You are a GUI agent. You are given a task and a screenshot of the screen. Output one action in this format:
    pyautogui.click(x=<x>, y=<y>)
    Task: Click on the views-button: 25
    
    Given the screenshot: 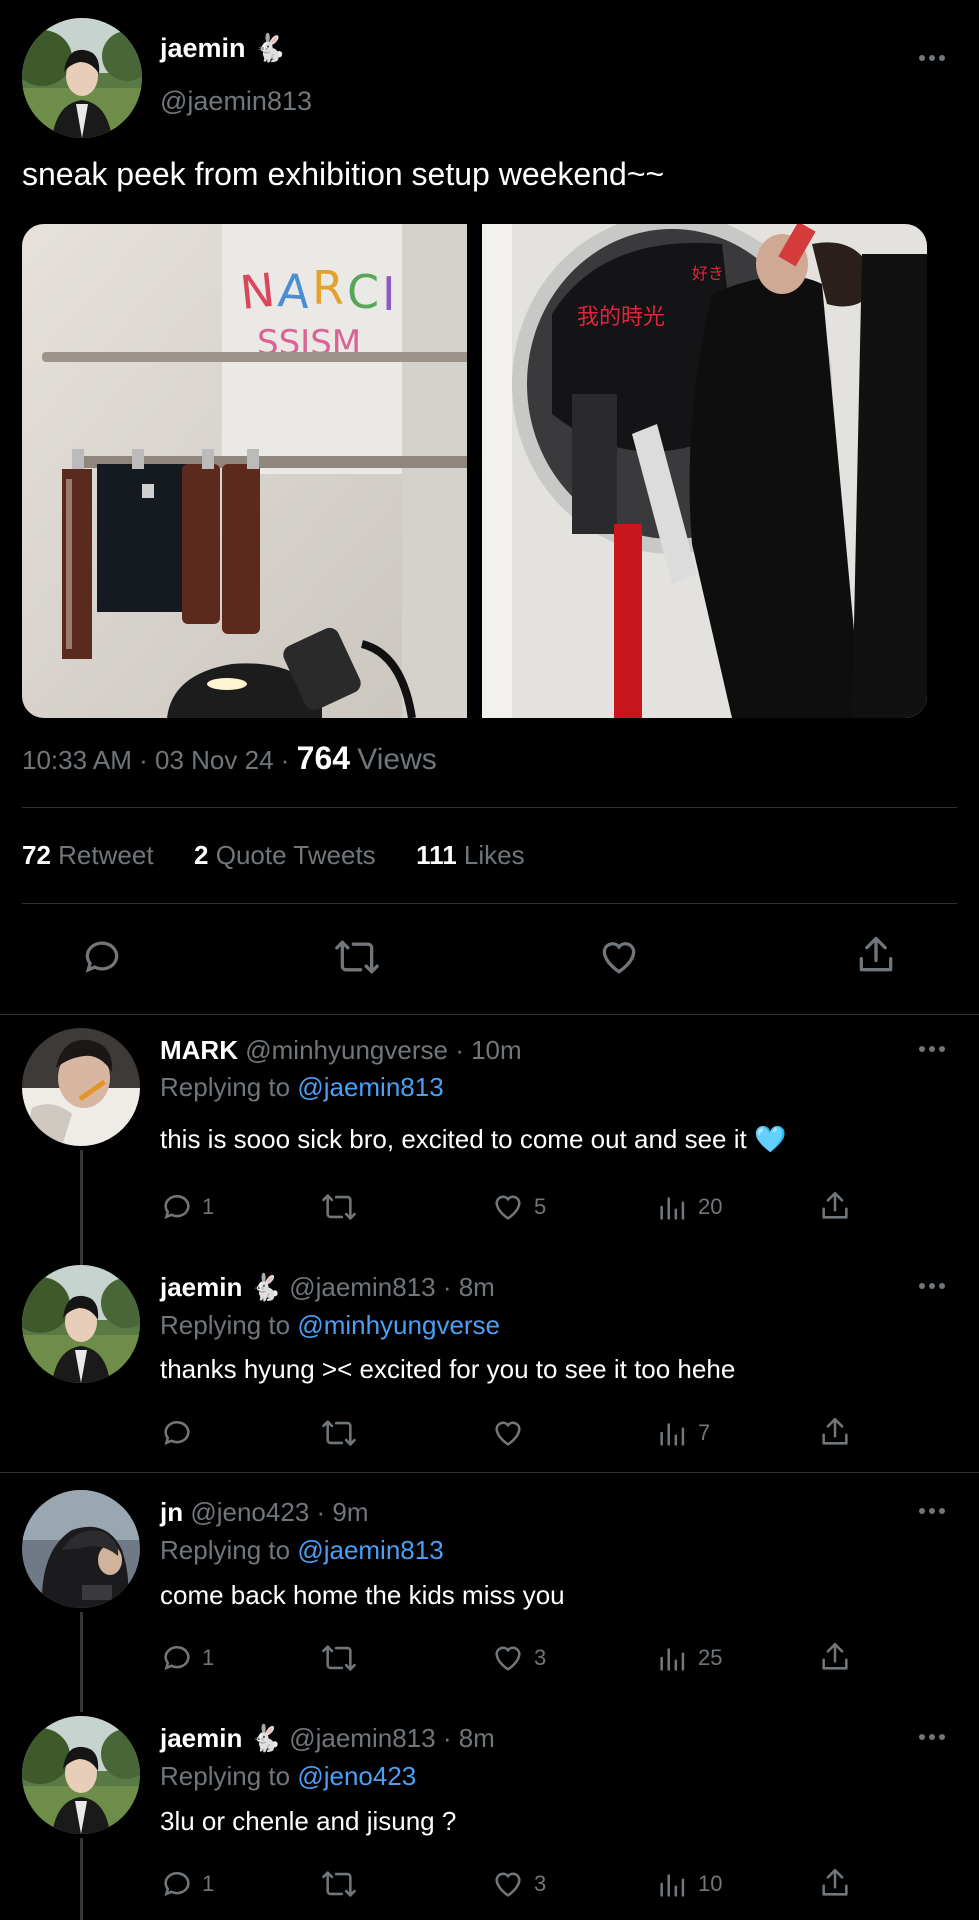 What is the action you would take?
    pyautogui.click(x=689, y=1658)
    